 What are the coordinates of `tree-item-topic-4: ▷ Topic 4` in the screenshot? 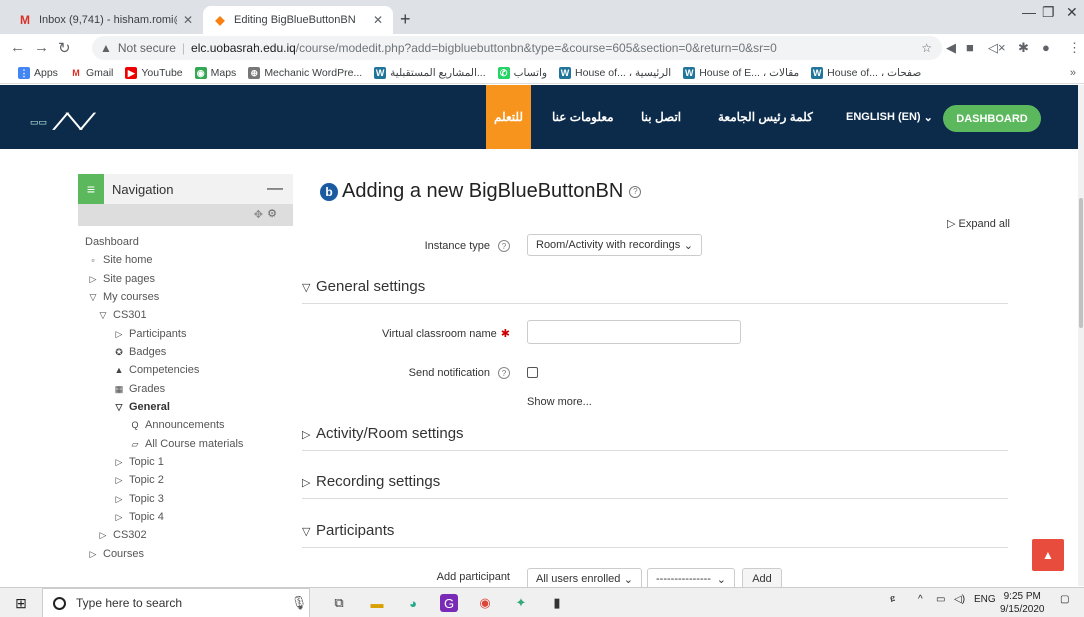 It's located at (138, 517).